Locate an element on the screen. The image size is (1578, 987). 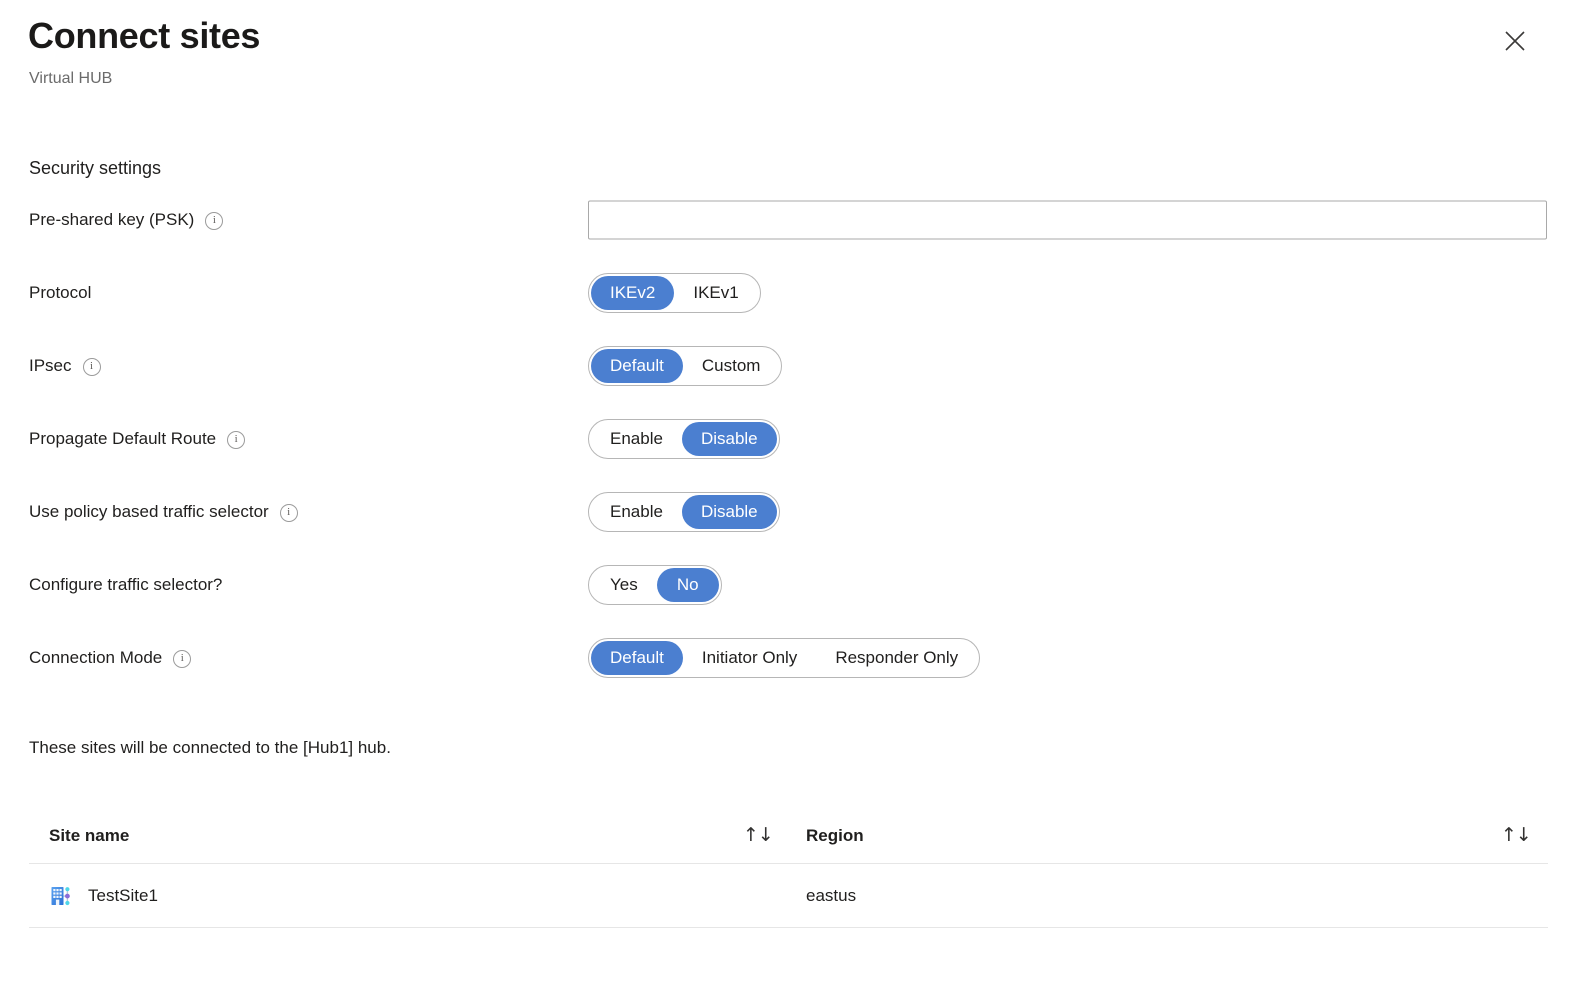
connection-mode-choice-group: Default Initiator Only Responder Only is located at coordinates (784, 658).